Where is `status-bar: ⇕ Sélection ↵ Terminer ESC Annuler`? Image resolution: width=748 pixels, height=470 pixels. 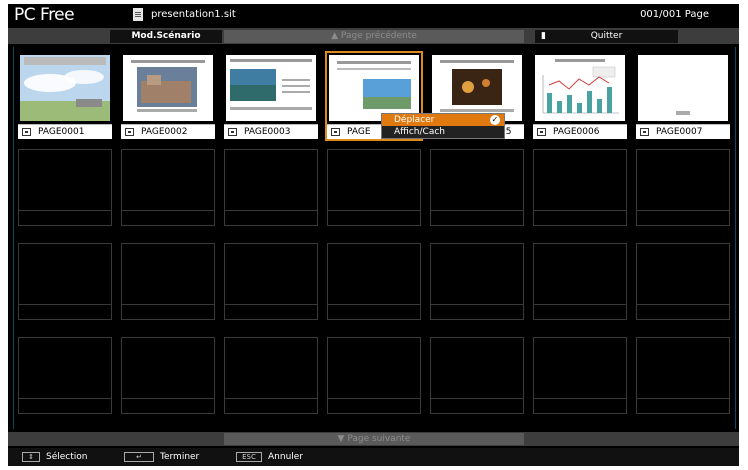
status-bar: ⇕ Sélection ↵ Terminer ESC Annuler is located at coordinates (373, 457).